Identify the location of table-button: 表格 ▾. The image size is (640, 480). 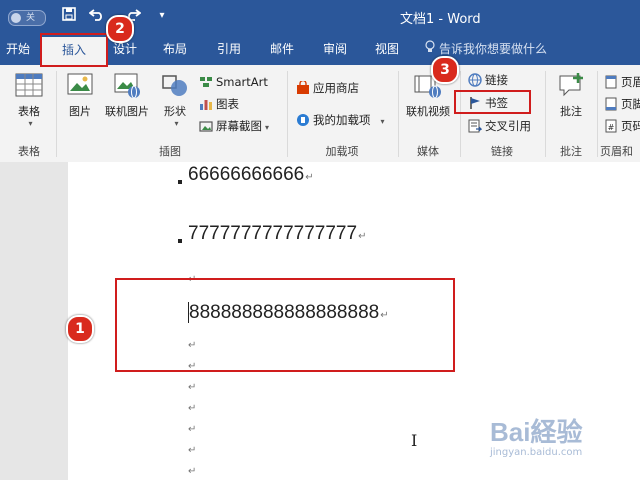
(29, 99).